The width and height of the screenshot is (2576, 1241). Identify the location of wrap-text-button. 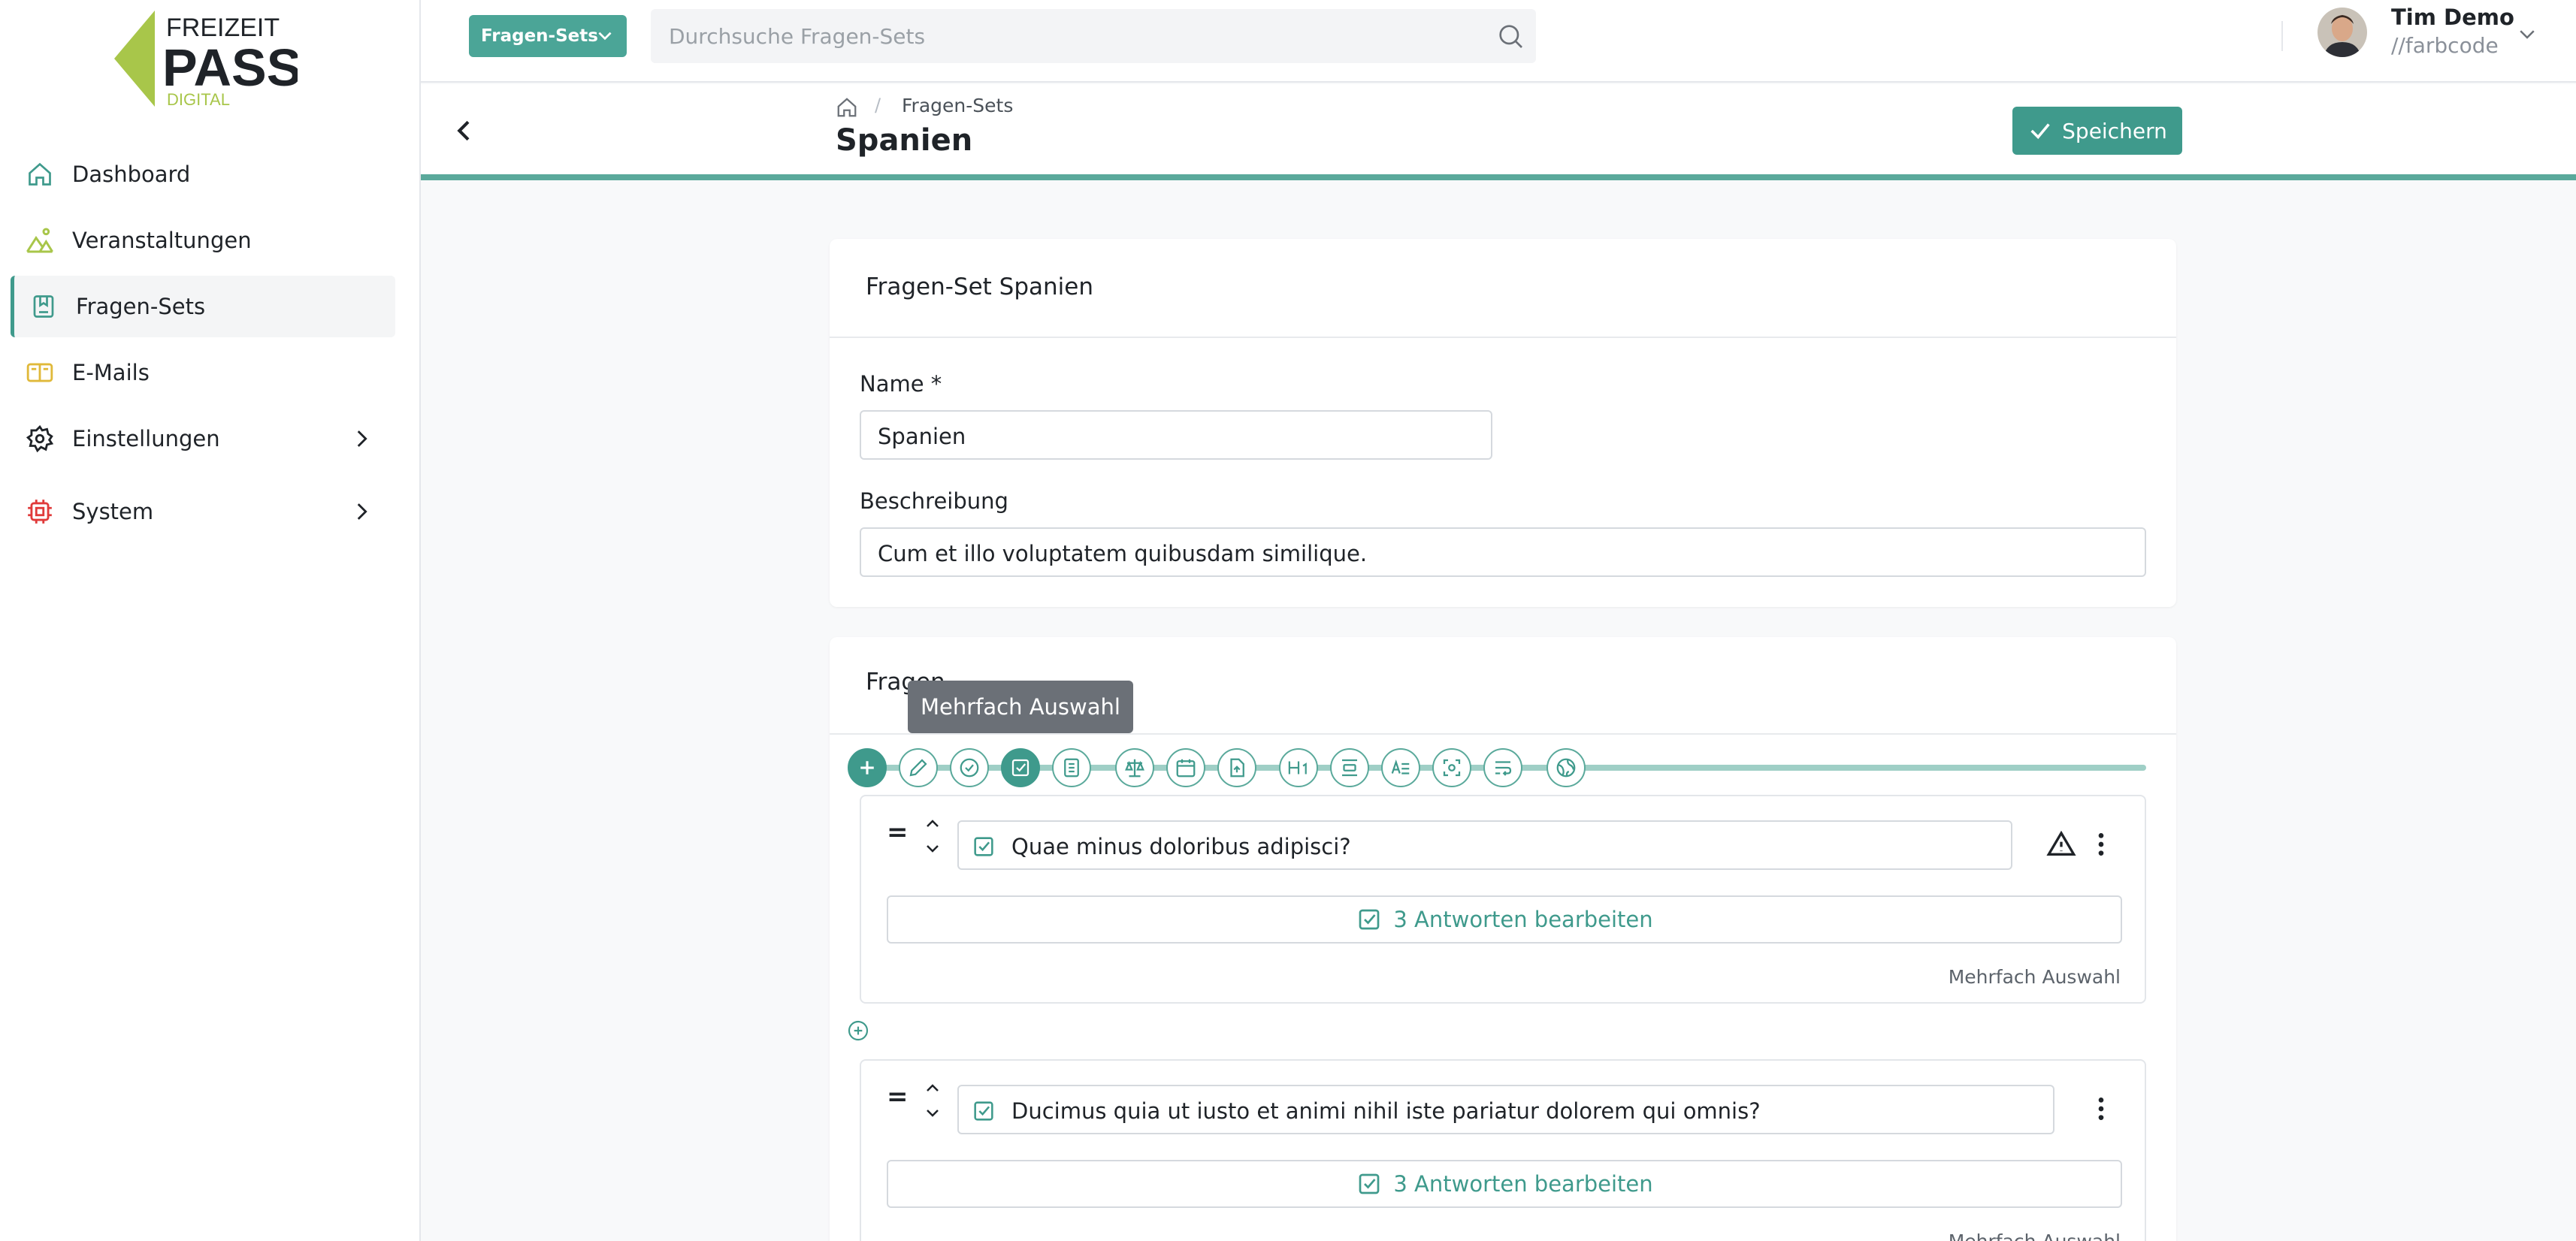
(1503, 767).